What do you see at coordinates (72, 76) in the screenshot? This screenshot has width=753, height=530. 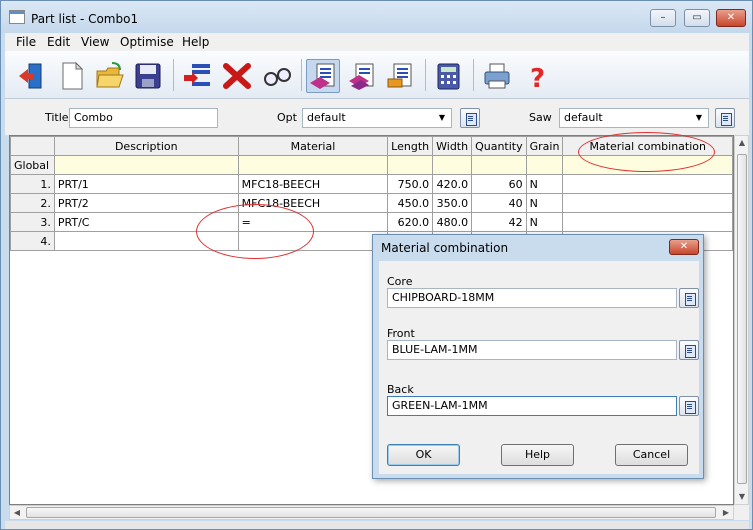 I see `new-document-icon` at bounding box center [72, 76].